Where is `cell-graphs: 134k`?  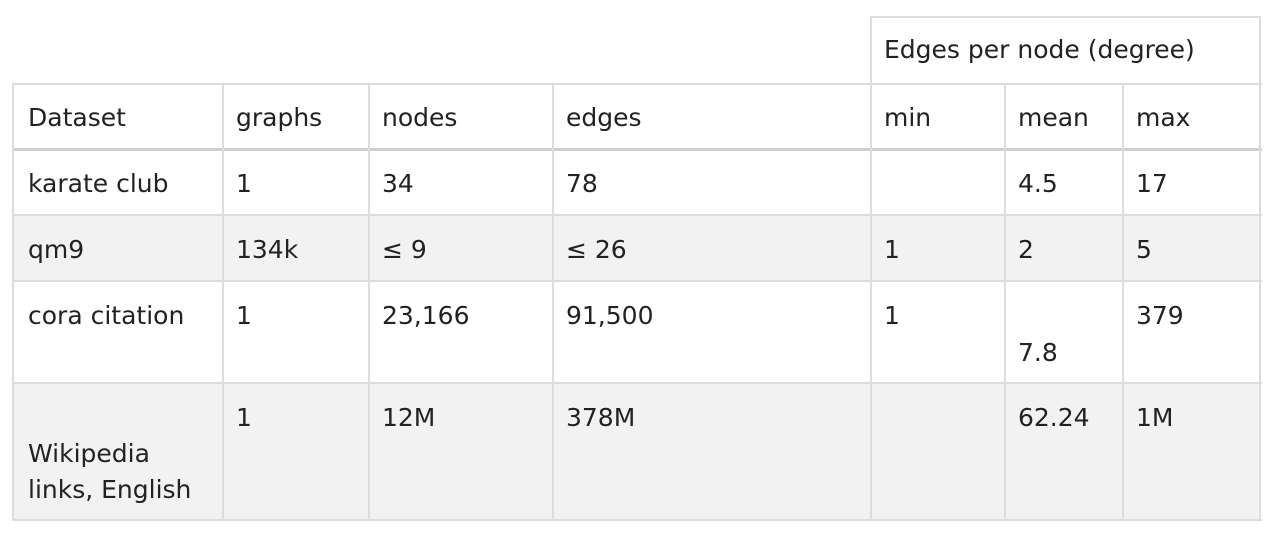 cell-graphs: 134k is located at coordinates (267, 249).